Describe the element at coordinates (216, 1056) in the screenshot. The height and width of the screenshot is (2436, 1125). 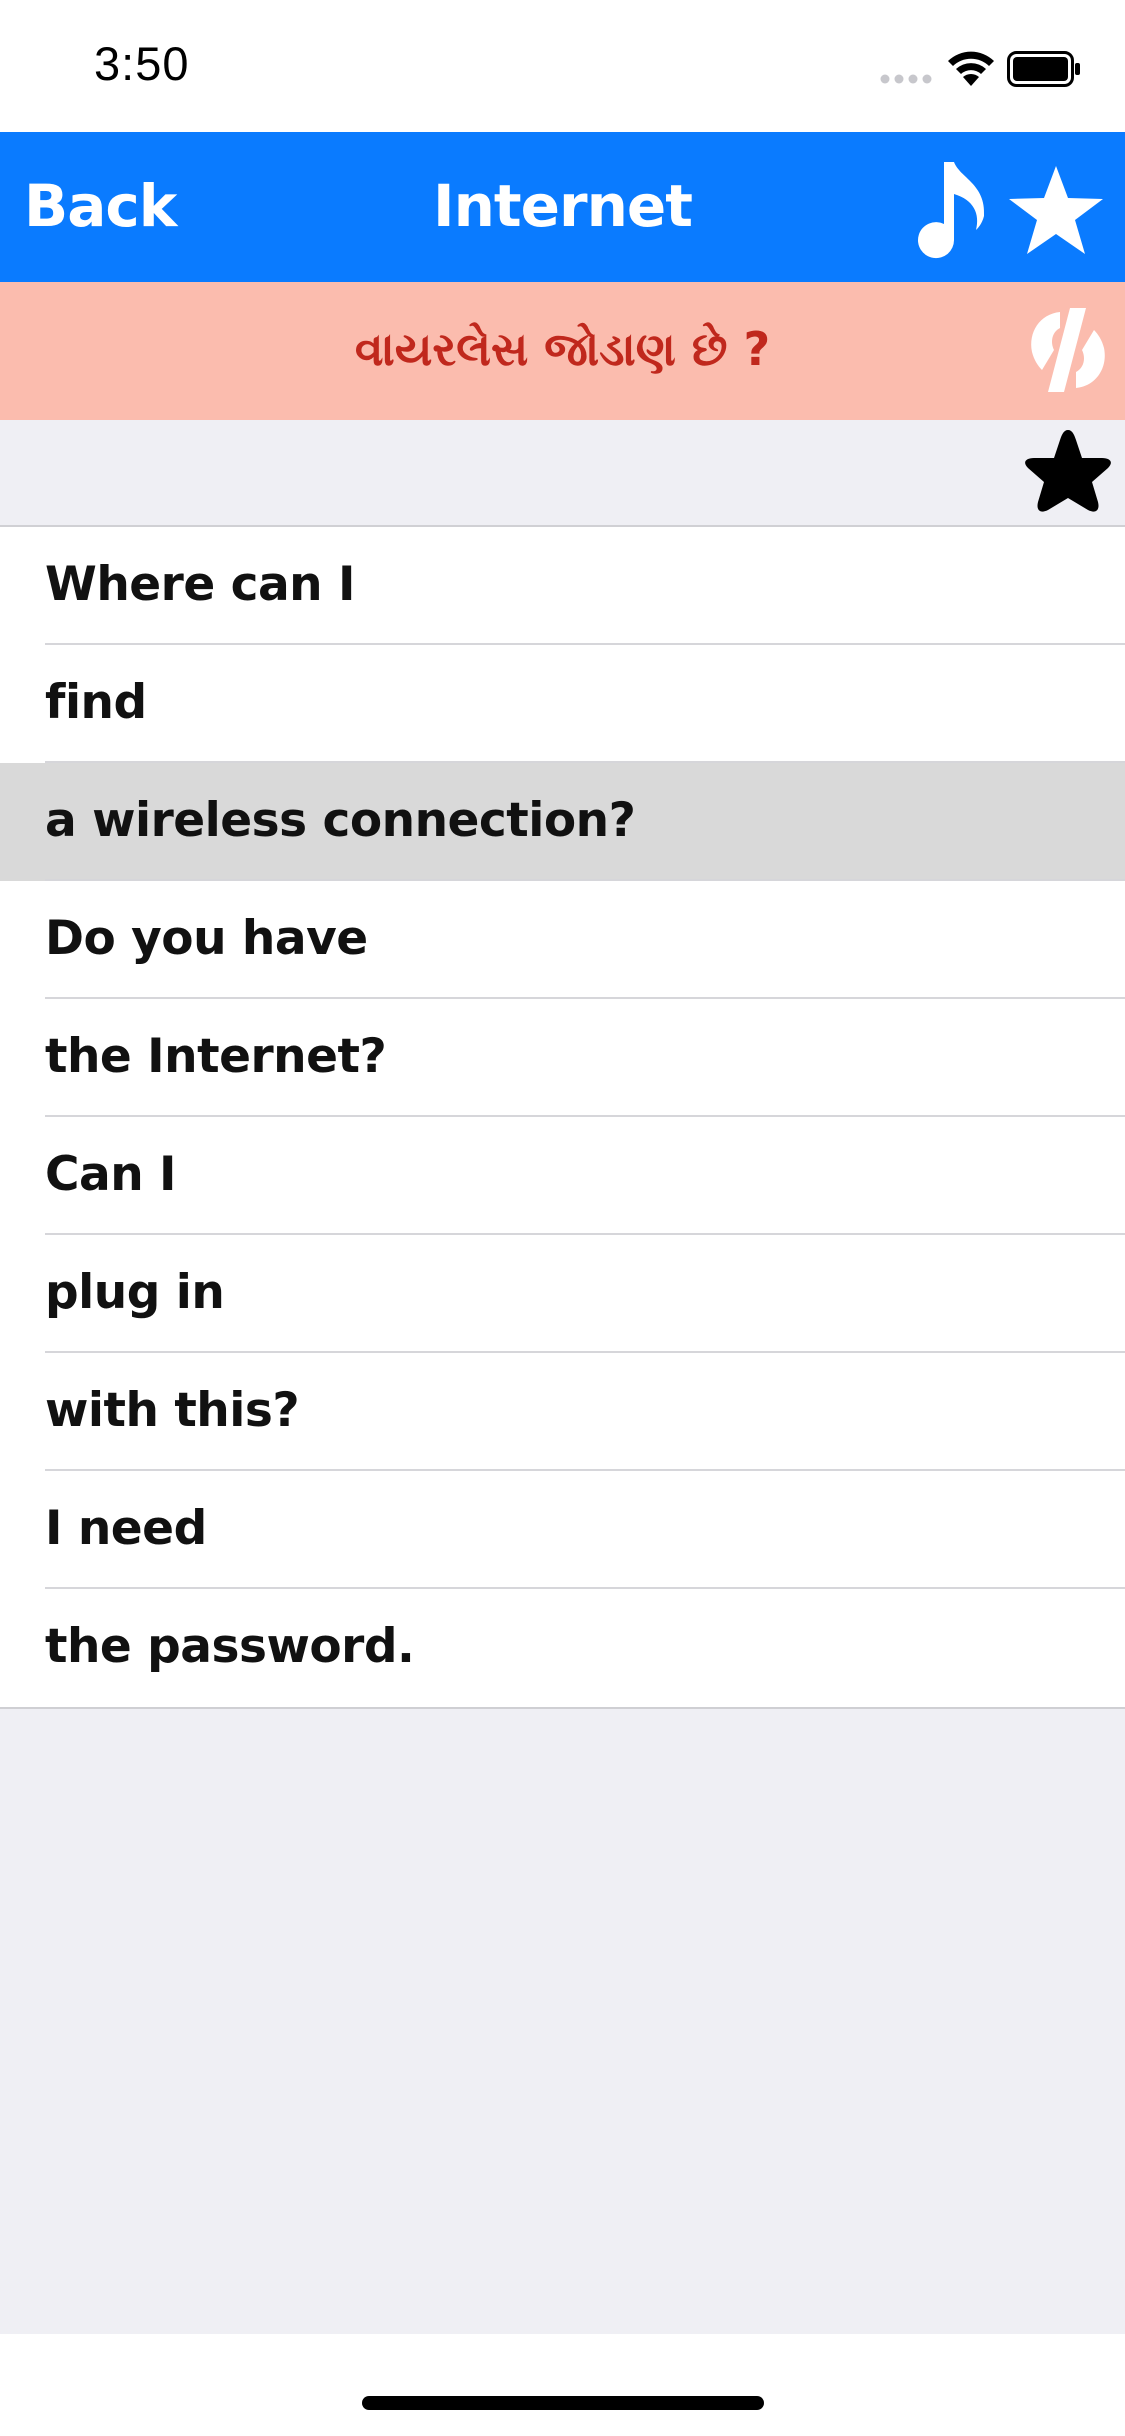
I see `list-item-label: the Internet?` at that location.